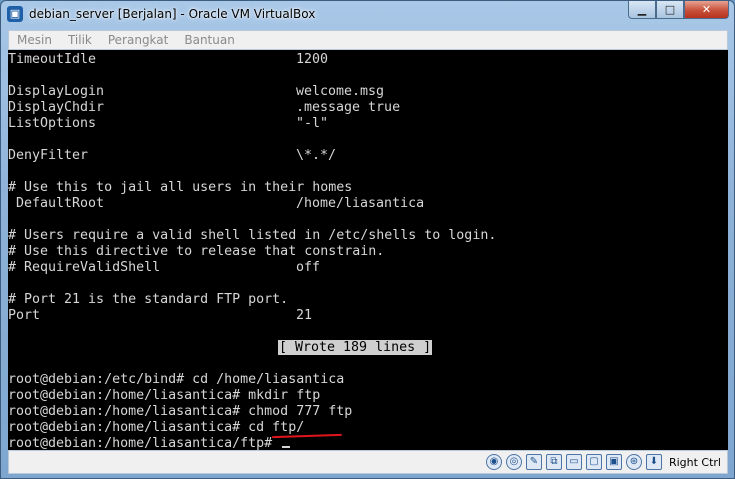 This screenshot has width=735, height=479. Describe the element at coordinates (653, 462) in the screenshot. I see `mouse-integration-icon: ⬇` at that location.